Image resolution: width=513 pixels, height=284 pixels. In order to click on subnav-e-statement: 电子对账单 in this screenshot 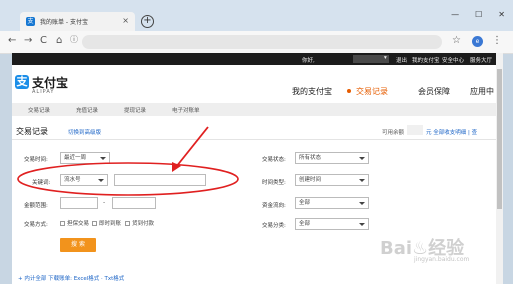, I will do `click(186, 110)`.